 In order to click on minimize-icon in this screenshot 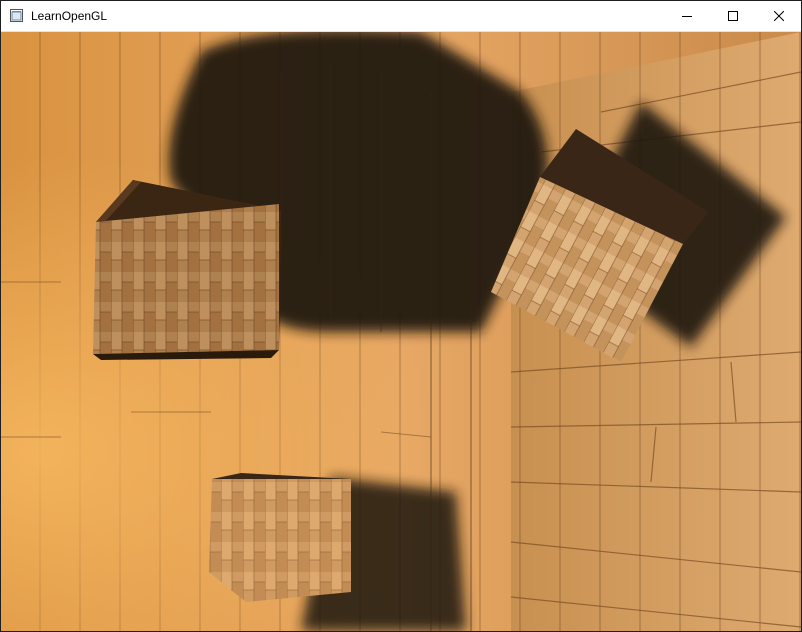, I will do `click(687, 16)`.